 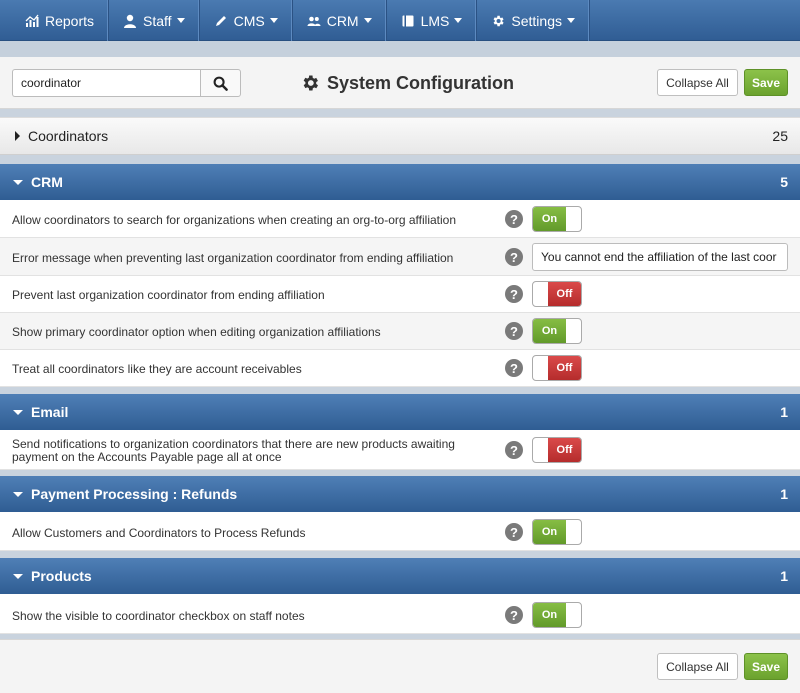 I want to click on config-header: System Configuration Collapse All Save, so click(x=400, y=83).